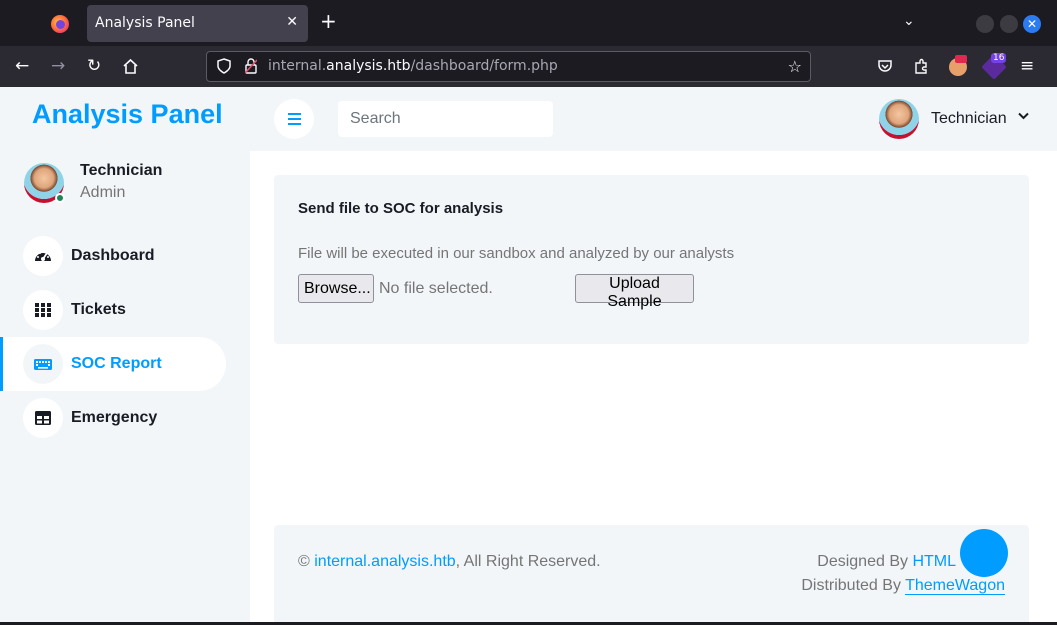 The image size is (1057, 625). I want to click on sidebar-item-emergency: Emergency, so click(113, 418).